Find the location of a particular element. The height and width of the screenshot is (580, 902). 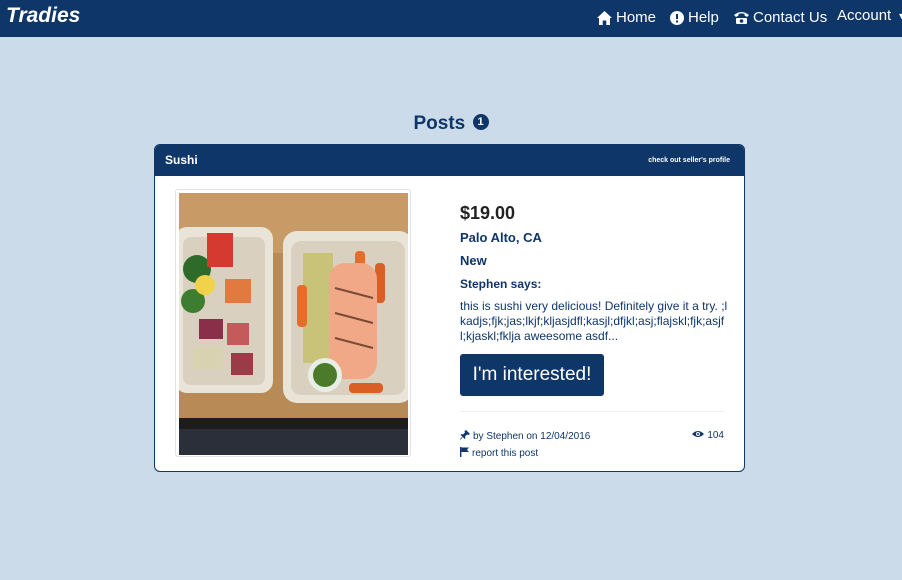

home-icon is located at coordinates (604, 17).